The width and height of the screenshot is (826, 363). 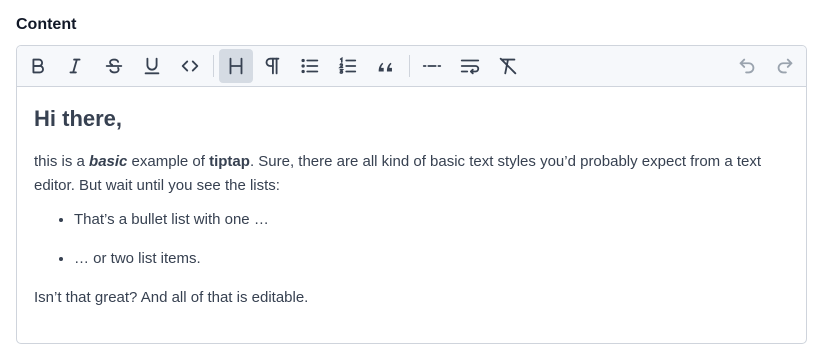 I want to click on redo-button, so click(x=785, y=66).